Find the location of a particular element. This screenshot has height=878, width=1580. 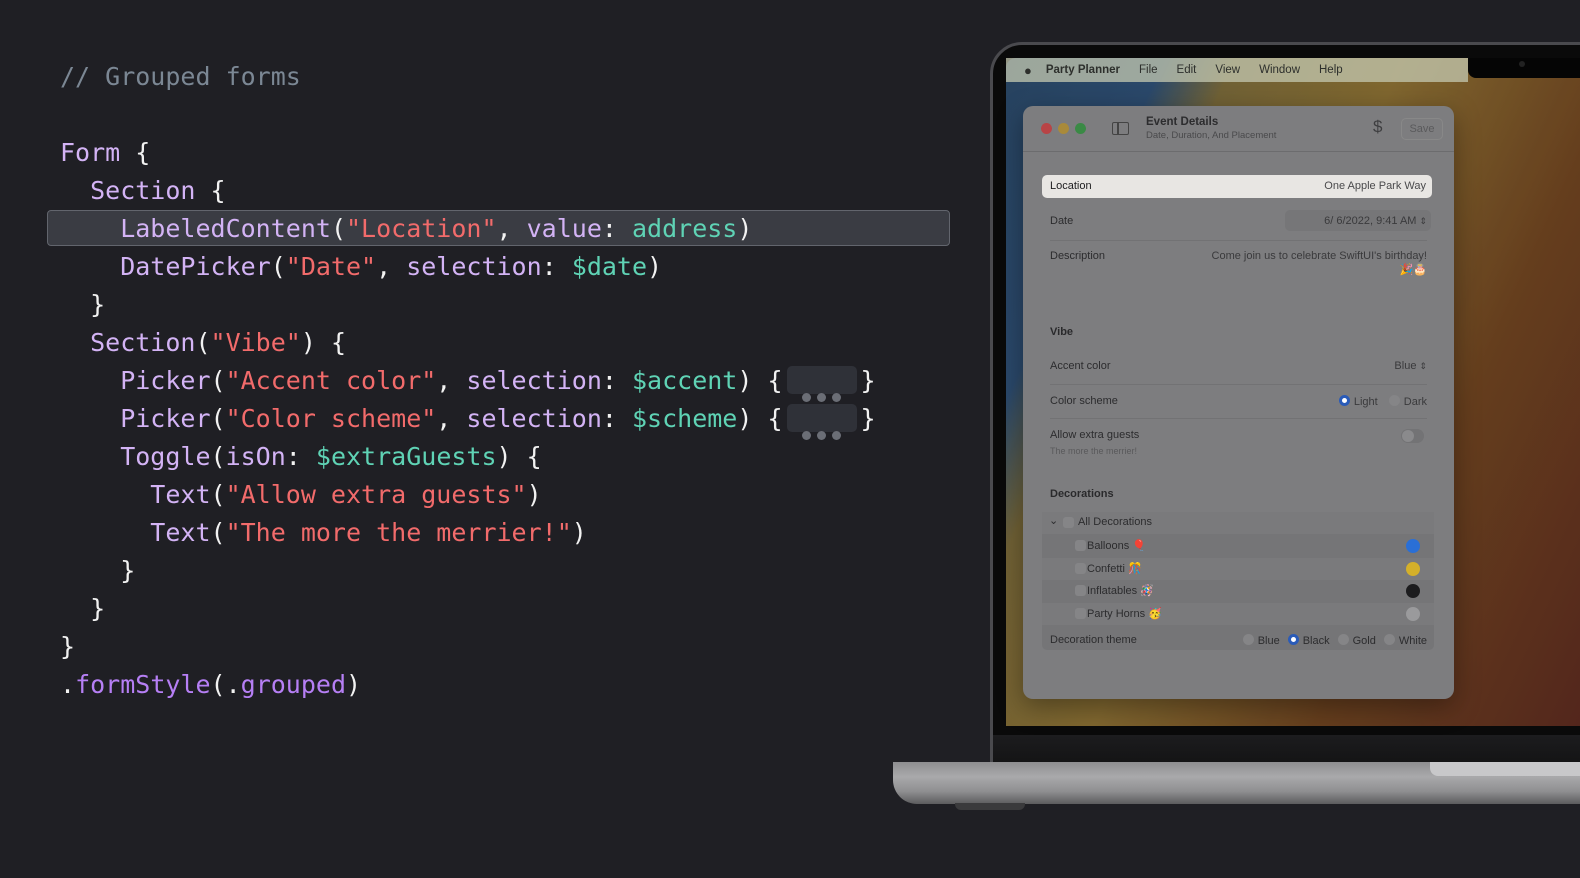

dollar-icon: $ is located at coordinates (1377, 127).